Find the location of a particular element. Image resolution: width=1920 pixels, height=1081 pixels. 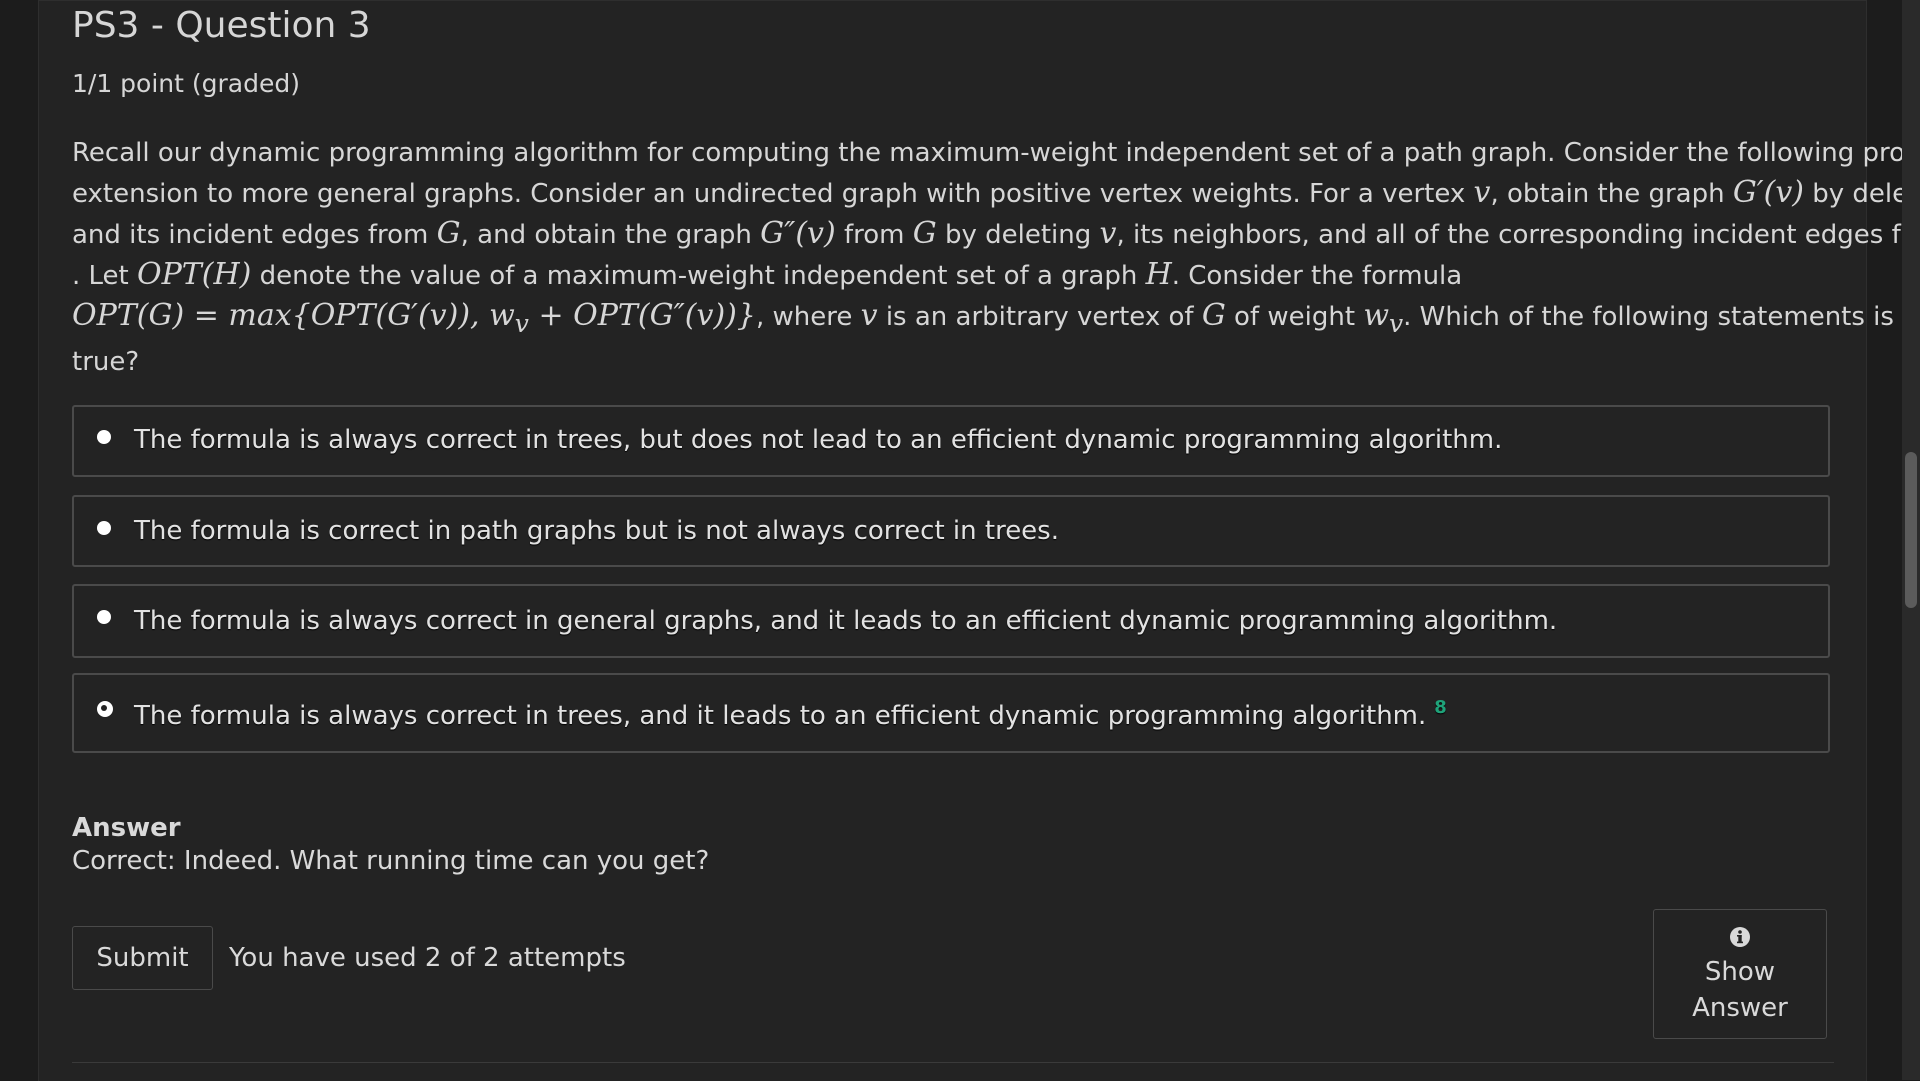

math-opt-h: OPT(H) is located at coordinates (194, 274).